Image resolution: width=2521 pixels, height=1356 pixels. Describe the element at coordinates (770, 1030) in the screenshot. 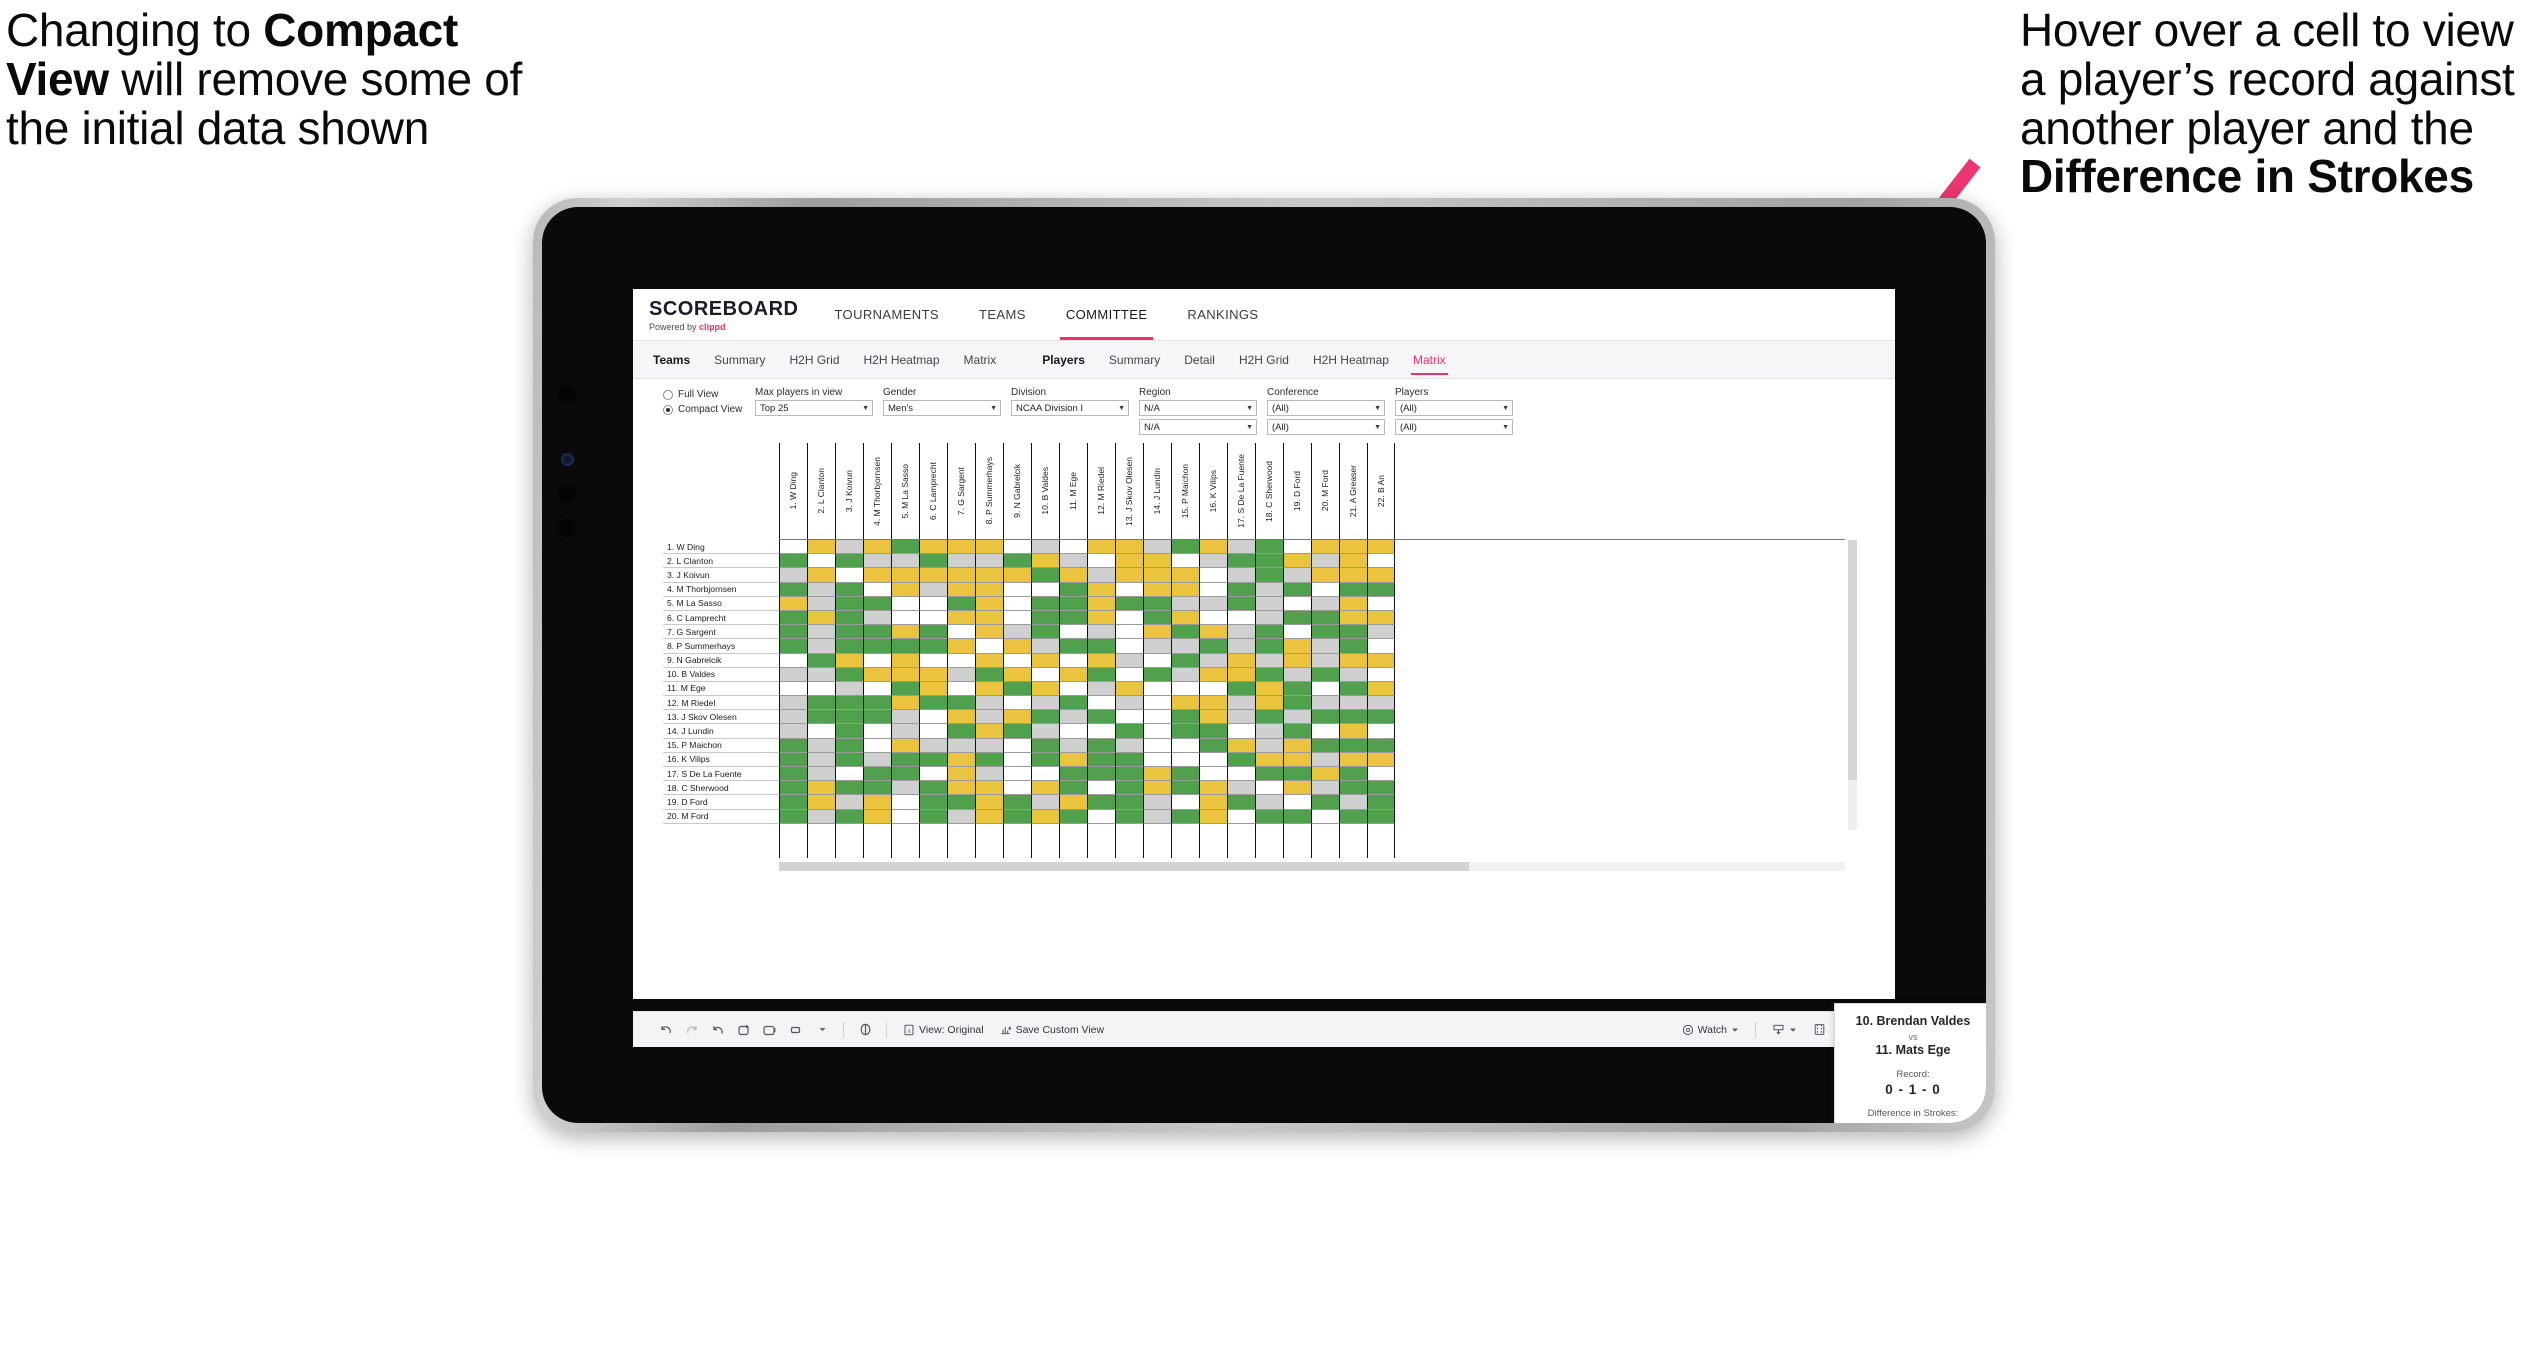

I see `pause-icon` at that location.